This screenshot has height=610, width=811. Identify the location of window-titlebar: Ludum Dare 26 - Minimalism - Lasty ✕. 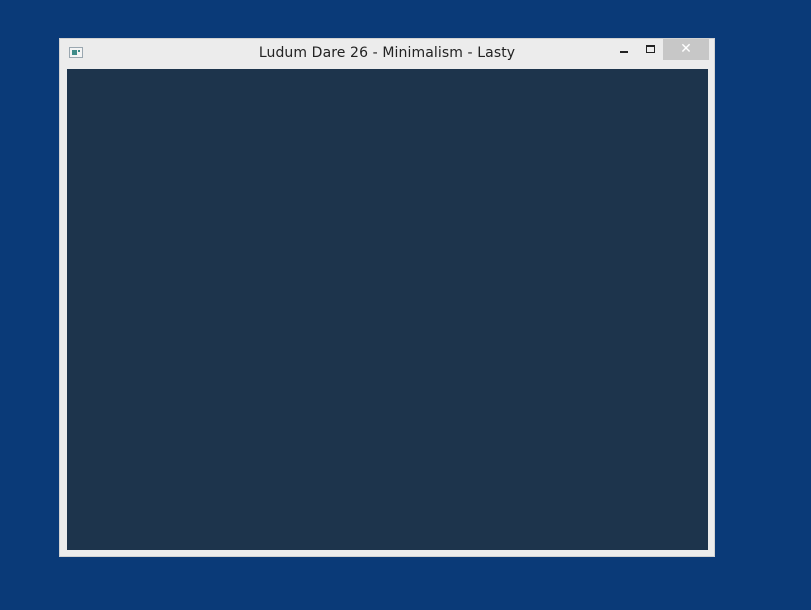
(387, 54).